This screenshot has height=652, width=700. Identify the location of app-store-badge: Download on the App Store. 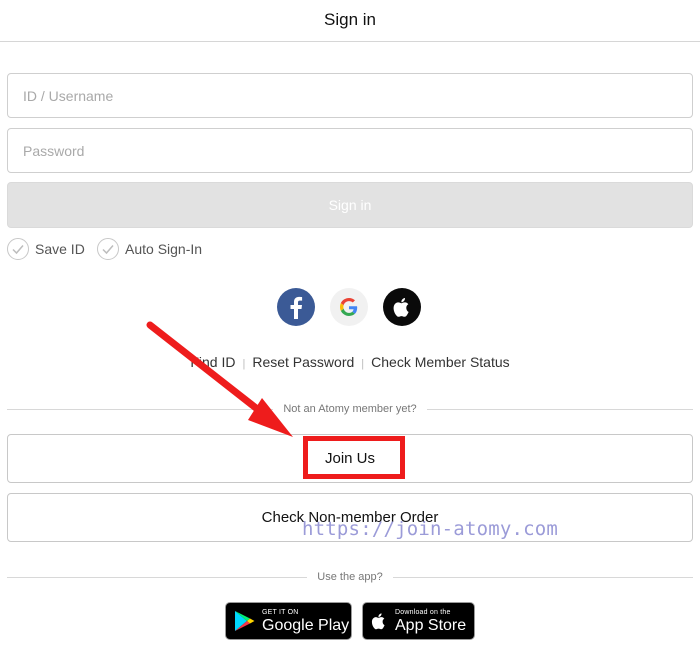
(418, 621).